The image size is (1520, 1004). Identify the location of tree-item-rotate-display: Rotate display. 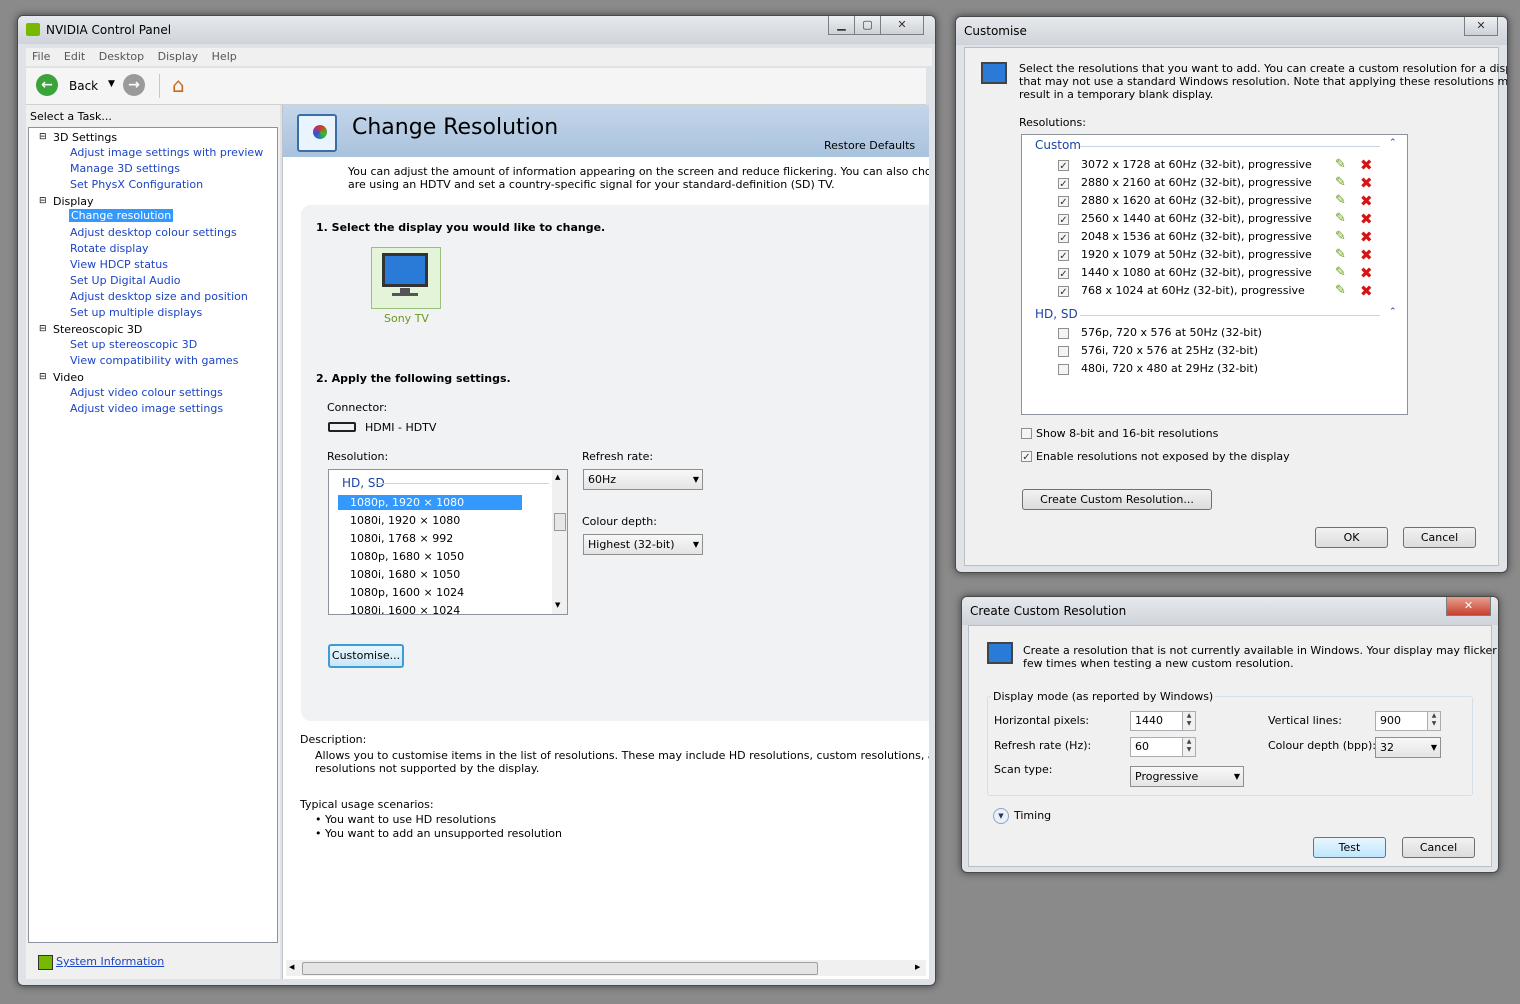
(109, 248).